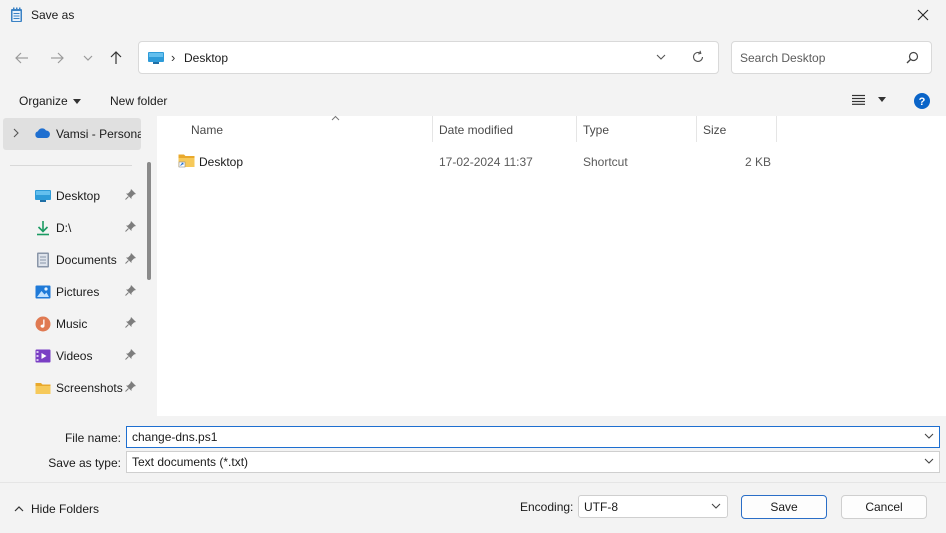  I want to click on search-icon, so click(912, 57).